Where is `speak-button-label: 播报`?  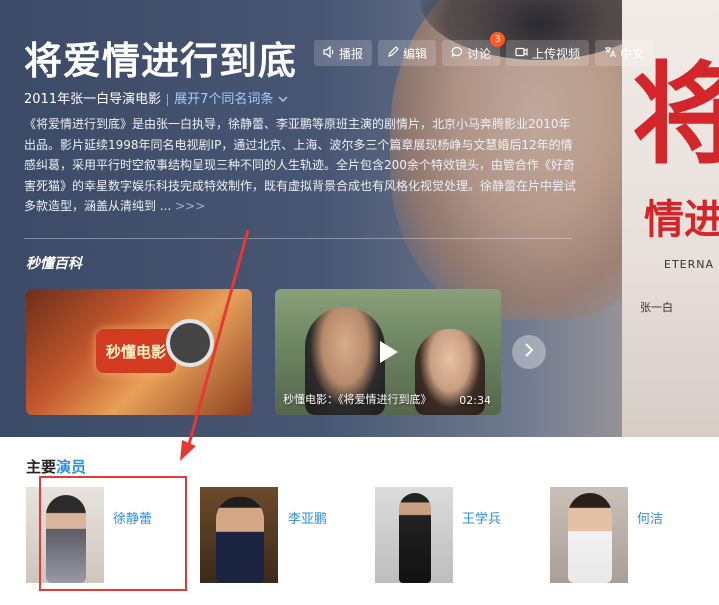
speak-button-label: 播报 is located at coordinates (351, 53).